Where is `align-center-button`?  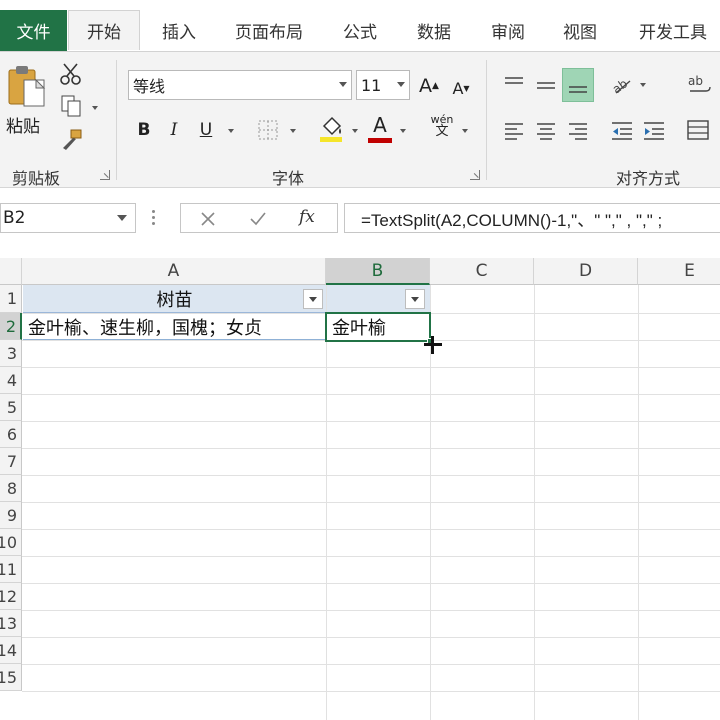 align-center-button is located at coordinates (546, 130).